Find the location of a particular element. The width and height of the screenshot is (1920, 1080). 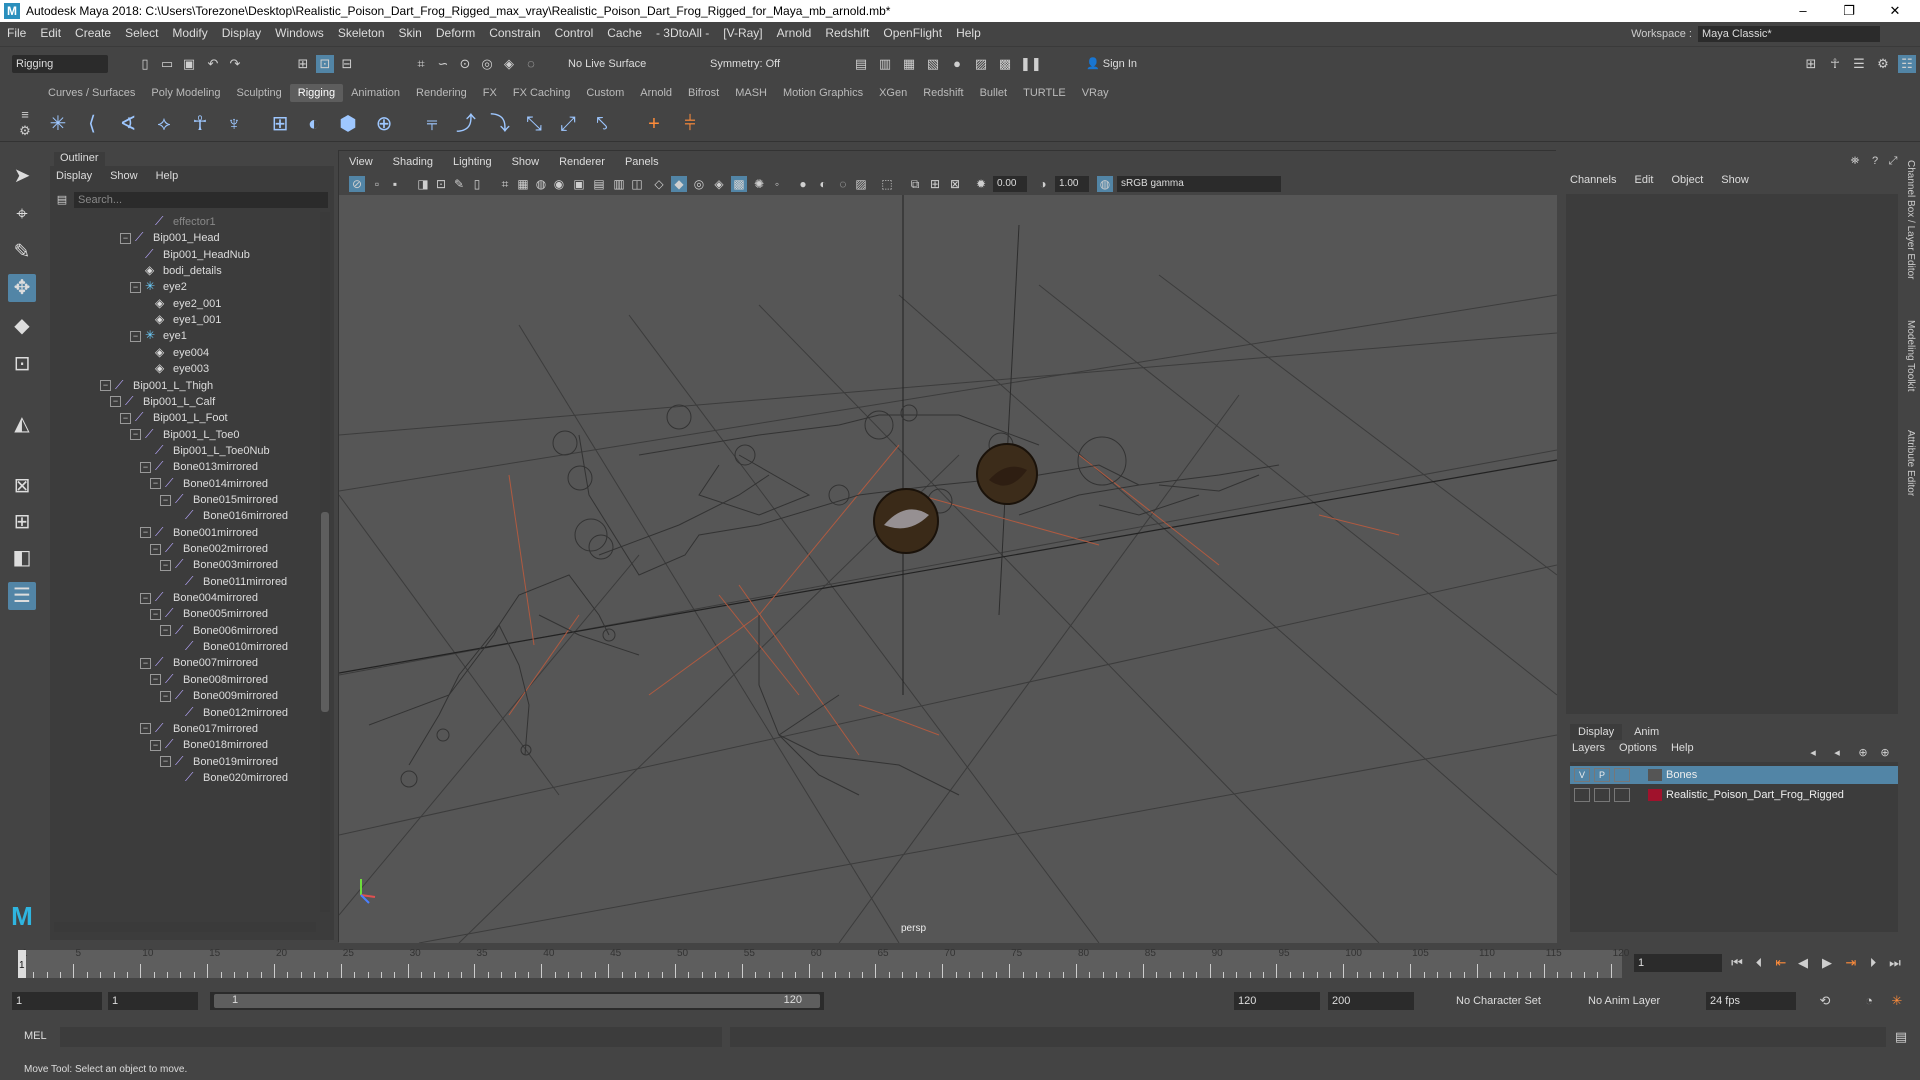

outliner-item: ⟋ Bone011mirrored is located at coordinates (228, 581).